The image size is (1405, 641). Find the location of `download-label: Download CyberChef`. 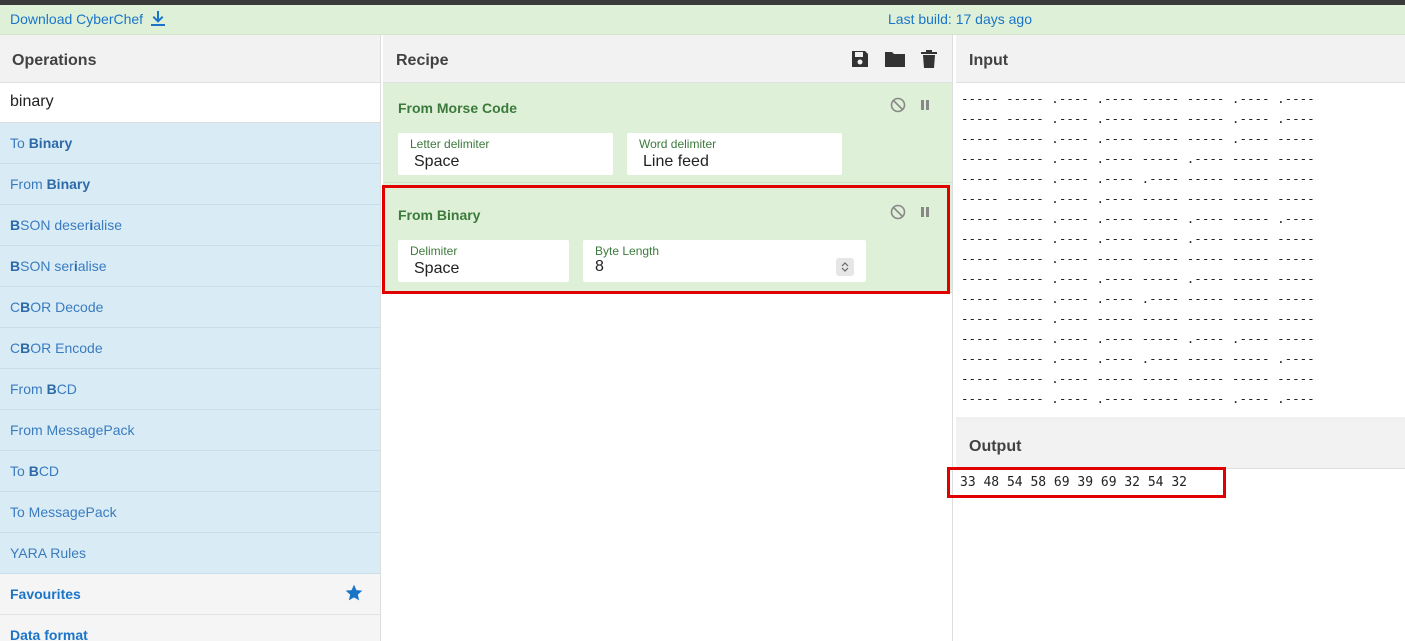

download-label: Download CyberChef is located at coordinates (76, 19).